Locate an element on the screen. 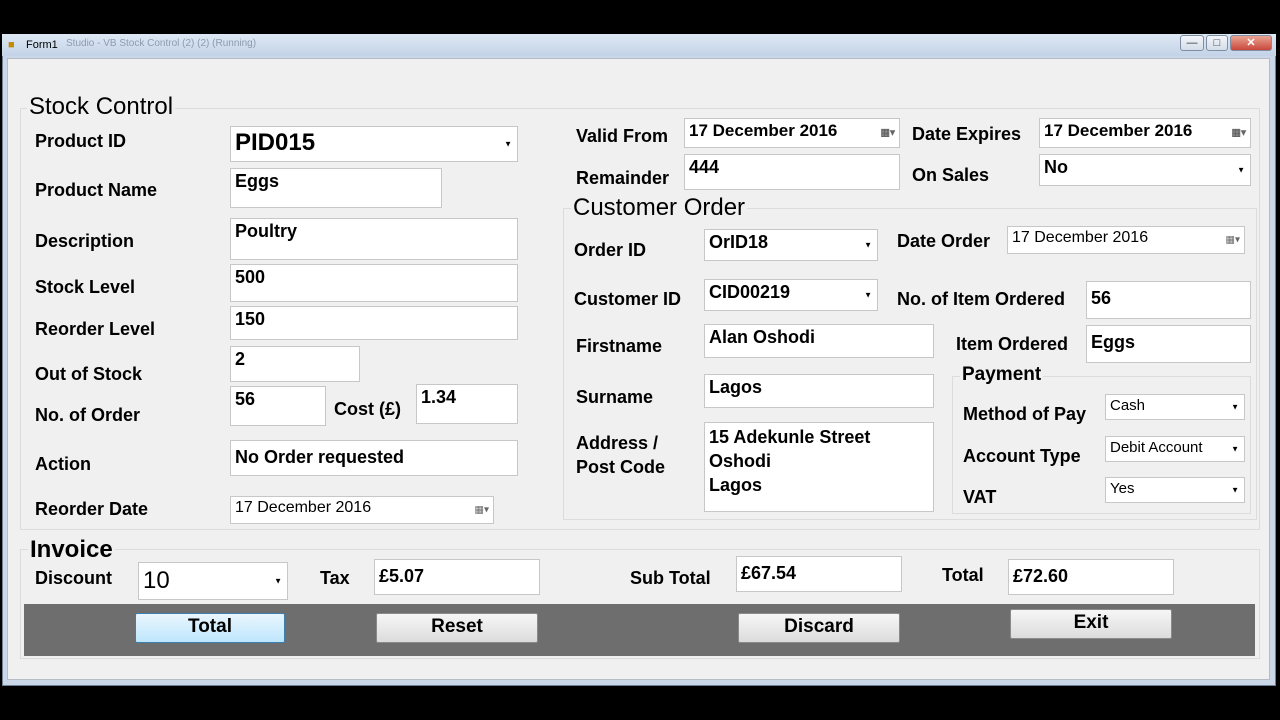 The height and width of the screenshot is (720, 1280). address-field: 15 Adekunle Street Oshodi Lagos is located at coordinates (819, 467).